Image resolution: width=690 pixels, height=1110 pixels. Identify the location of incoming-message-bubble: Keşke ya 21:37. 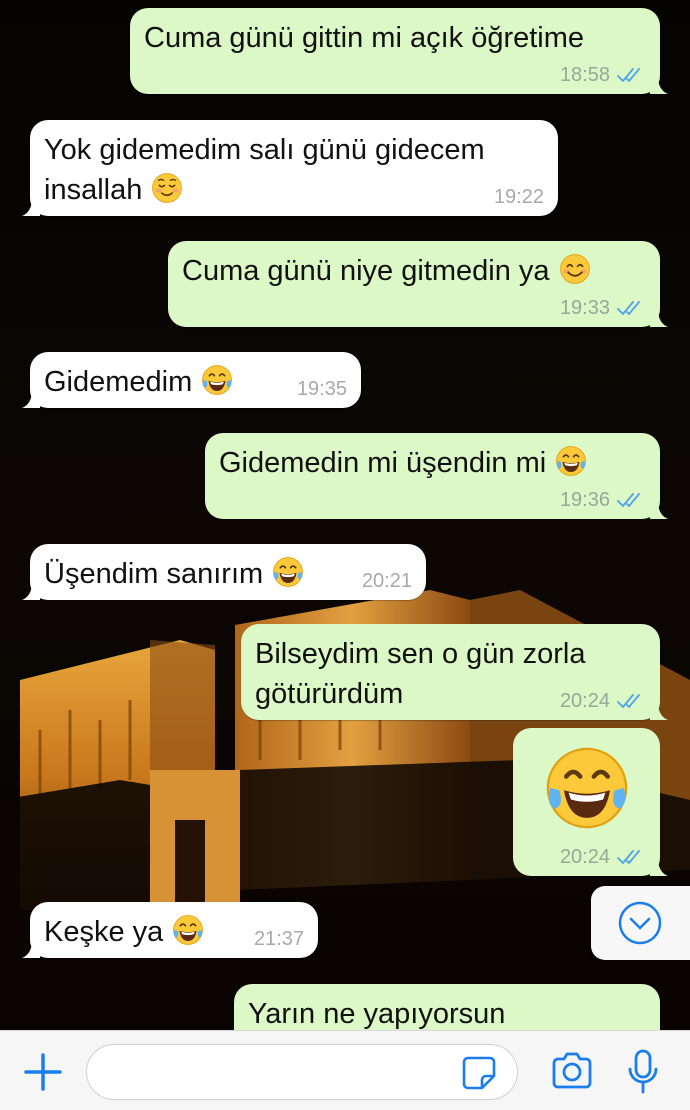
(170, 930).